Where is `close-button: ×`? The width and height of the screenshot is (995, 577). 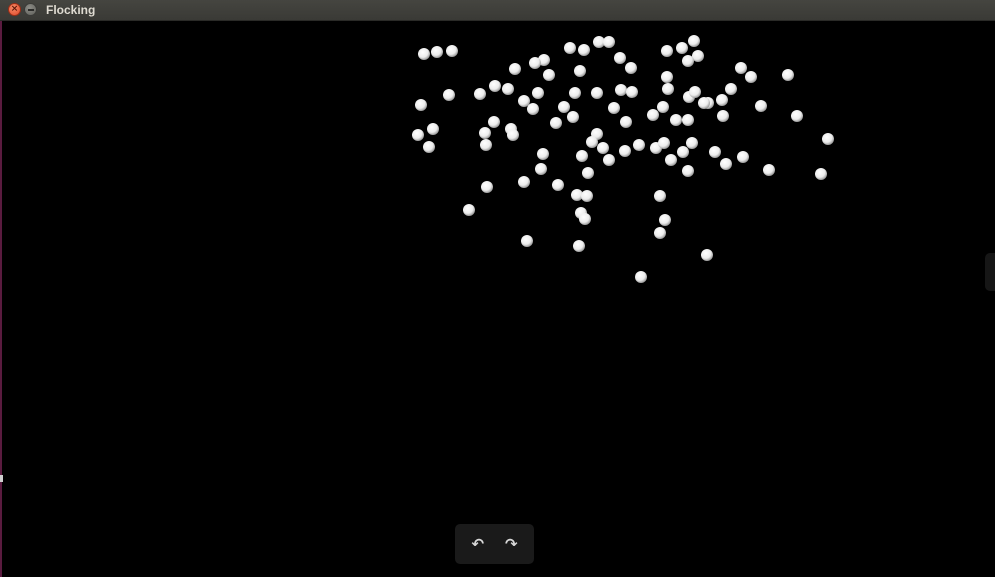
close-button: × is located at coordinates (14, 9).